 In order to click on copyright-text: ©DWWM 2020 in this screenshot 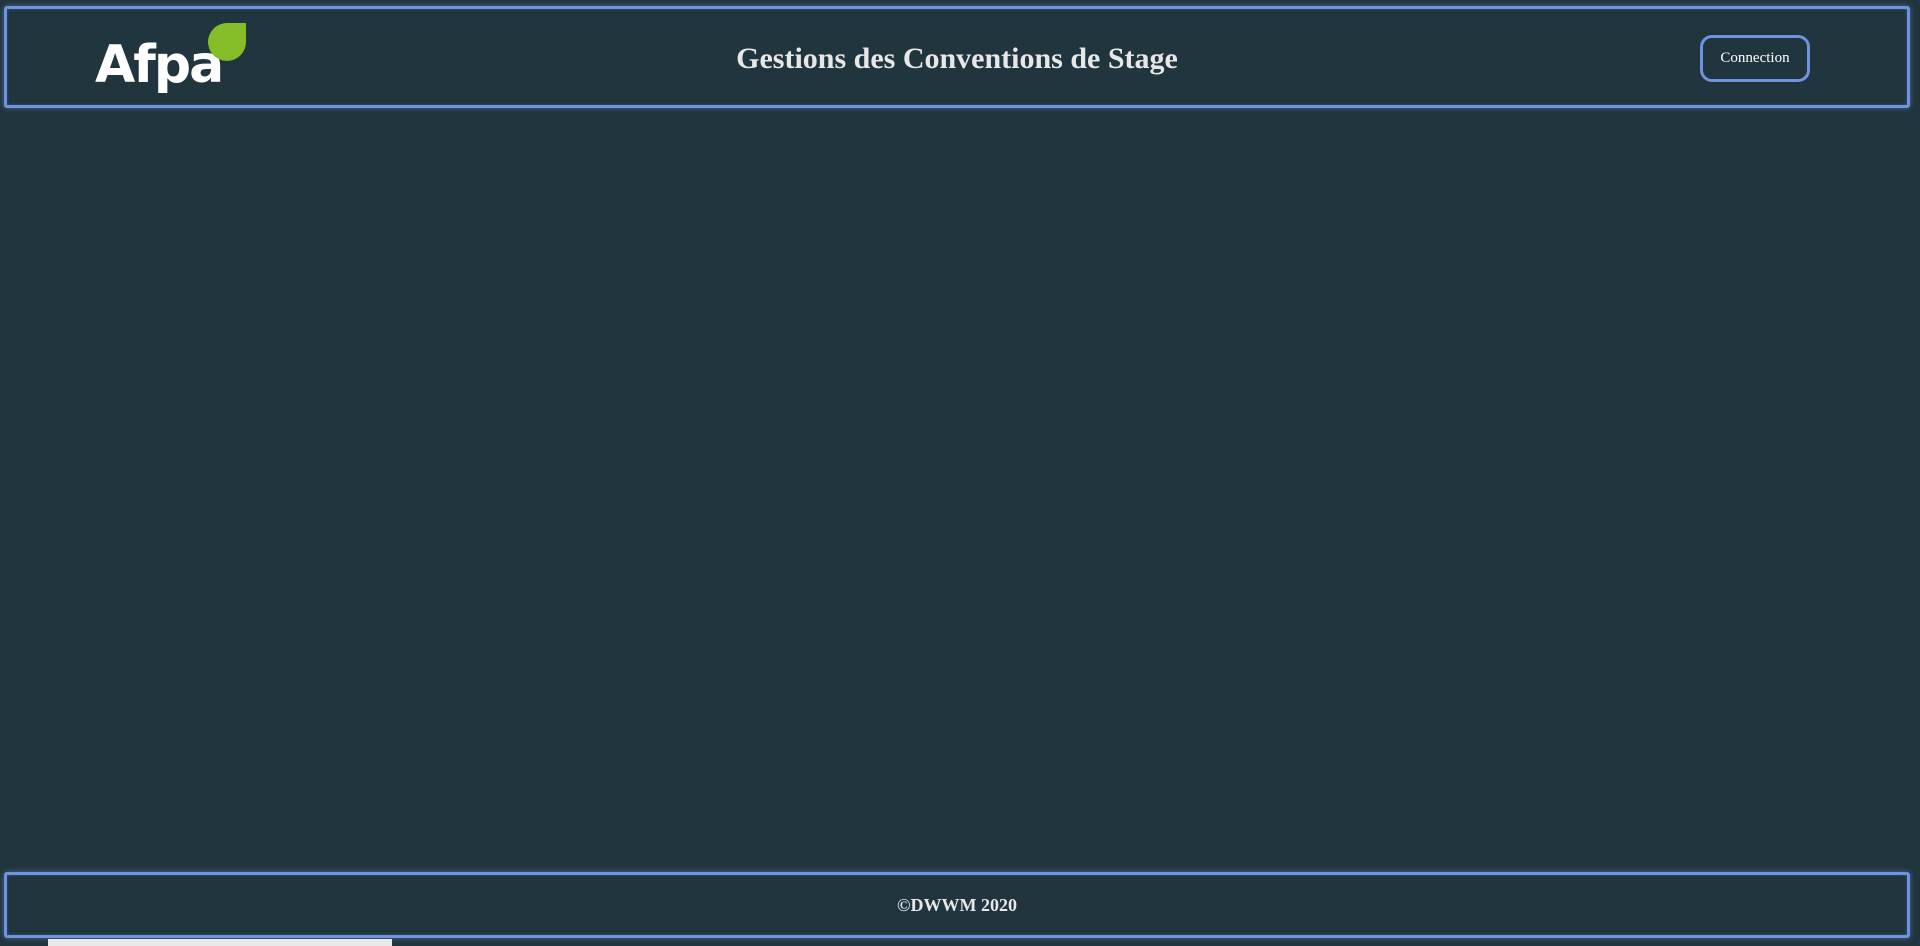, I will do `click(957, 905)`.